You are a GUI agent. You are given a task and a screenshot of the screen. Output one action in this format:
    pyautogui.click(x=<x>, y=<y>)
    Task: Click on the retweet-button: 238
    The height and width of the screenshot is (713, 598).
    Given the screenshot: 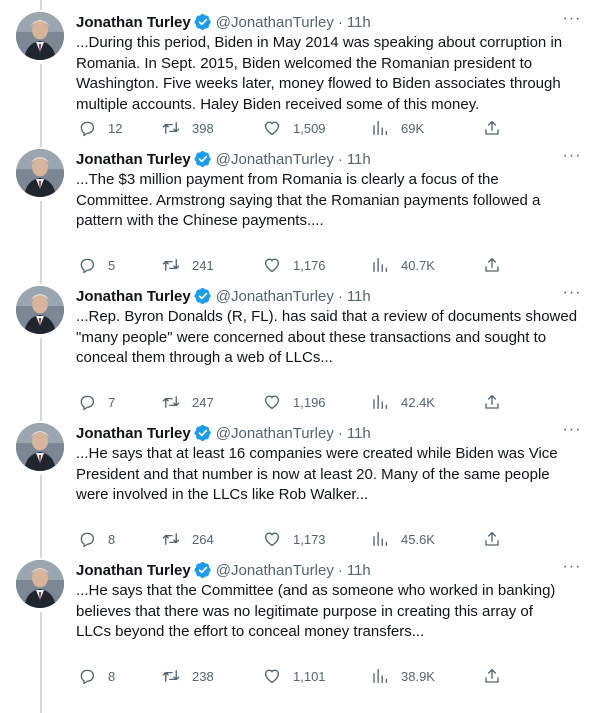 What is the action you would take?
    pyautogui.click(x=188, y=676)
    